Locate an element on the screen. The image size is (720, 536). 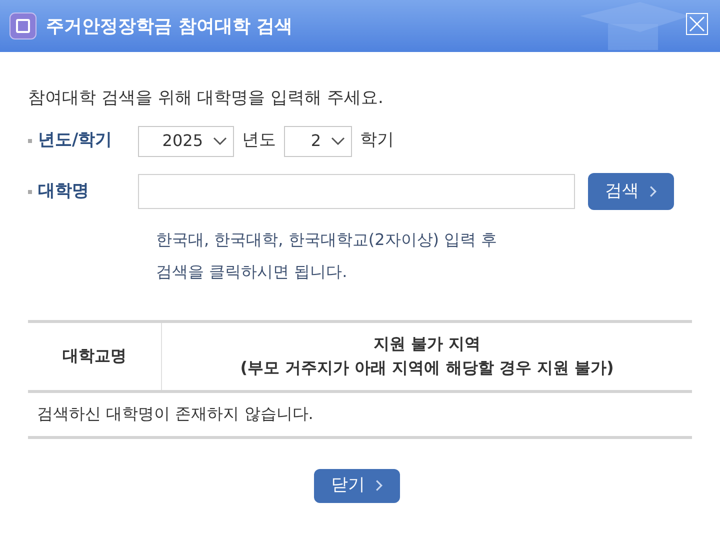
semester-unit: 학기 is located at coordinates (377, 140).